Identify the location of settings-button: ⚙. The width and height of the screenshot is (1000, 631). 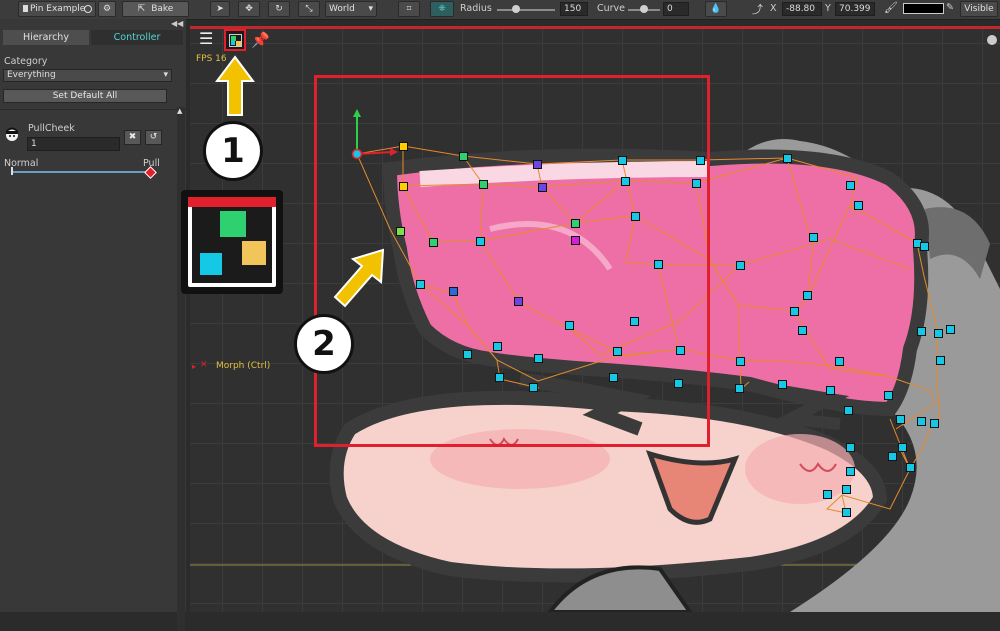
(107, 9).